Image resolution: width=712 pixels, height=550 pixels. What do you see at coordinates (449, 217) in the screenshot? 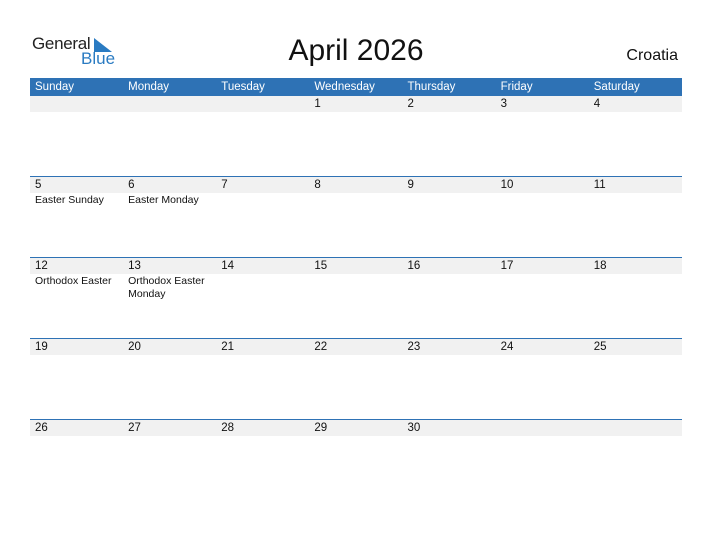
I see `day-cell: 9` at bounding box center [449, 217].